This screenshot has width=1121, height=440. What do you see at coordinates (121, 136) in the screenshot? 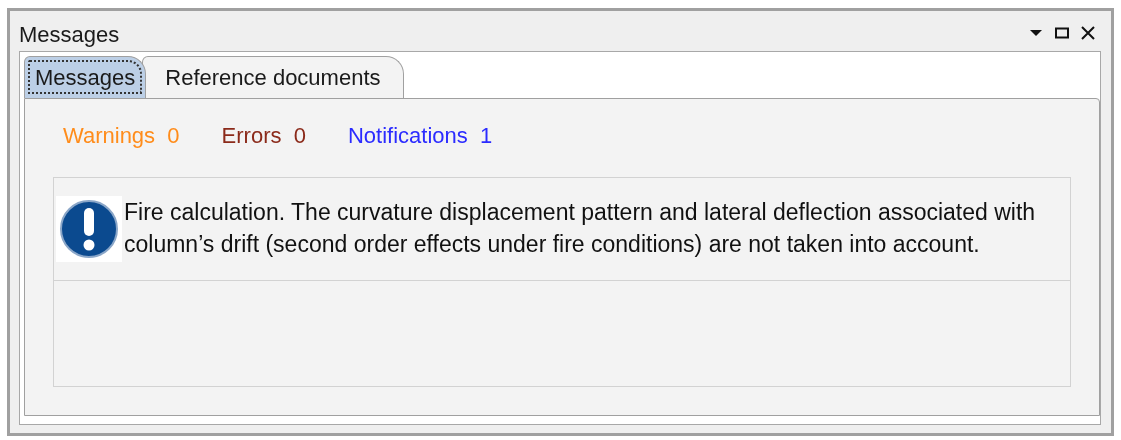
I see `counter-label: Warnings 0` at bounding box center [121, 136].